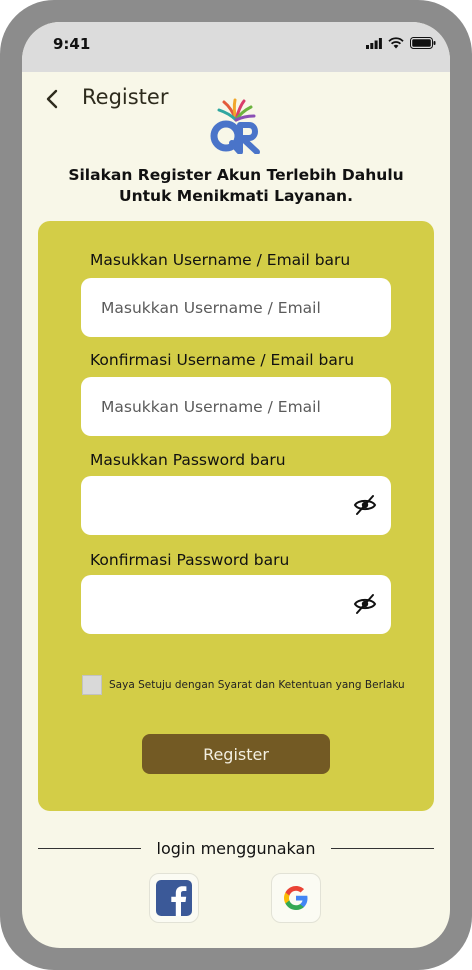  I want to click on confirm-password-input, so click(236, 604).